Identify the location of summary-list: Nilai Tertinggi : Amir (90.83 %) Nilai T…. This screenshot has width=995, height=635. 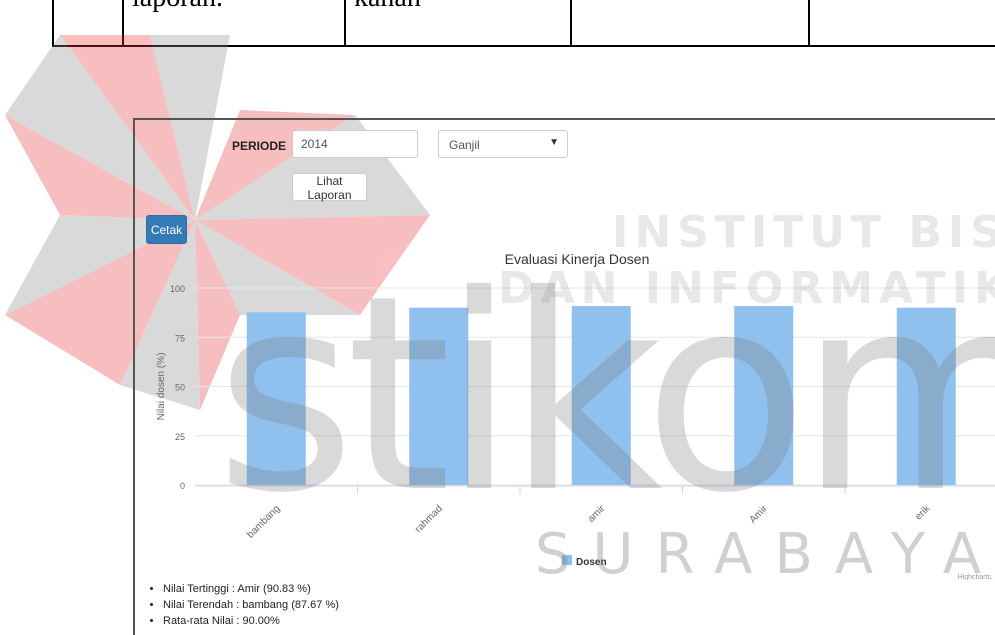
(243, 607).